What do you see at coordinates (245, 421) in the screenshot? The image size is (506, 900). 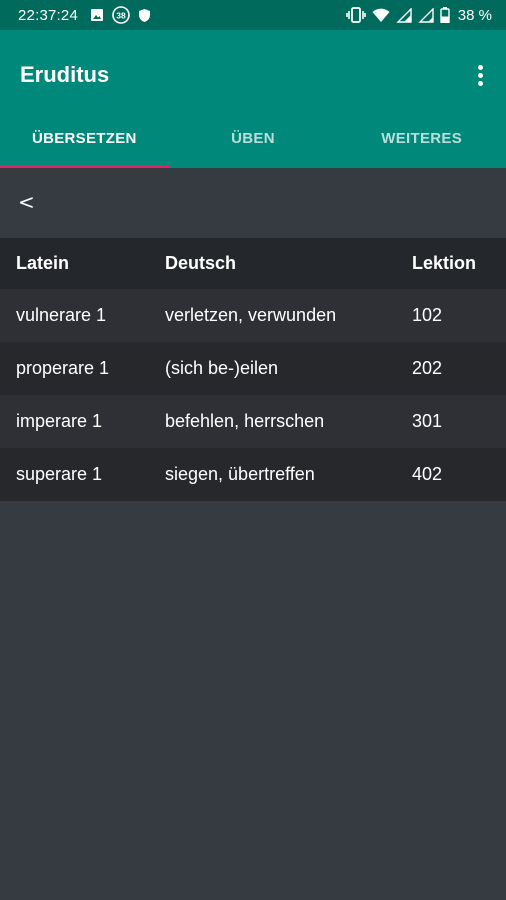 I see `cell-german: befehlen, herrschen` at bounding box center [245, 421].